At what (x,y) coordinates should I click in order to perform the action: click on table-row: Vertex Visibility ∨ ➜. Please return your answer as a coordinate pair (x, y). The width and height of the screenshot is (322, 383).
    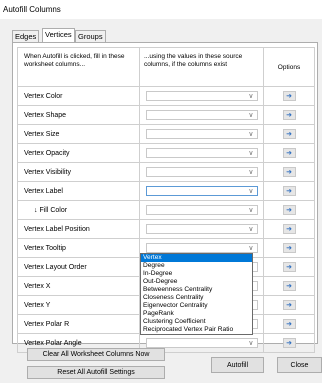
    Looking at the image, I should click on (166, 172).